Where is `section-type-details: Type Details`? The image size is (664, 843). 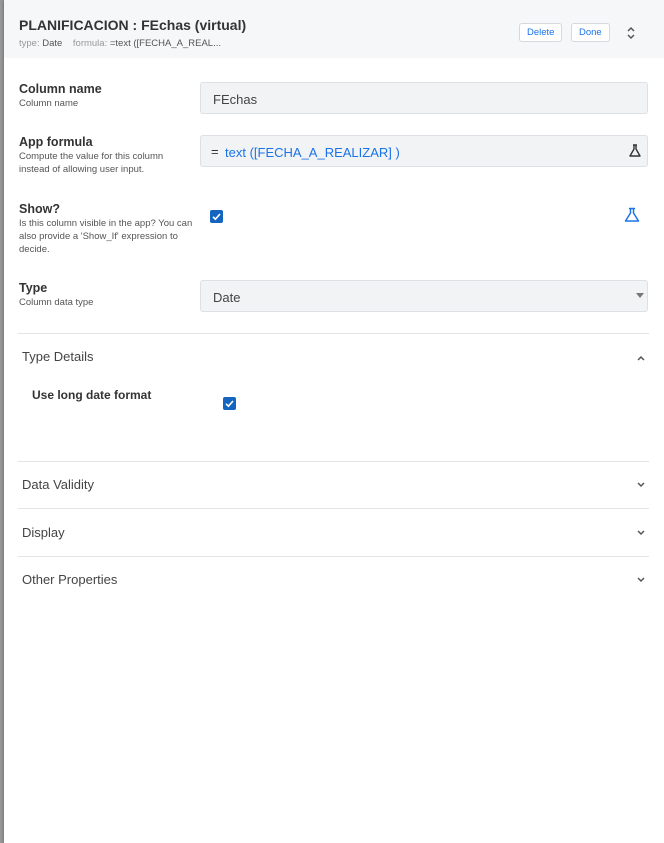
section-type-details: Type Details is located at coordinates (58, 356).